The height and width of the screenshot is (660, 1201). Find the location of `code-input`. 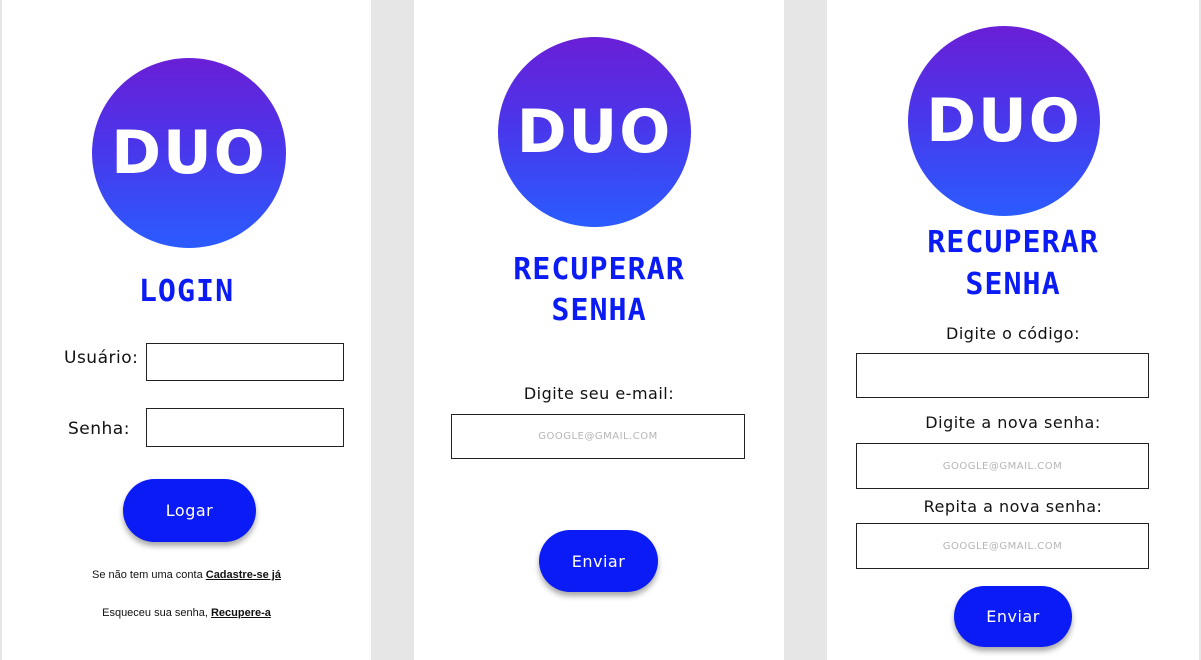

code-input is located at coordinates (1002, 375).